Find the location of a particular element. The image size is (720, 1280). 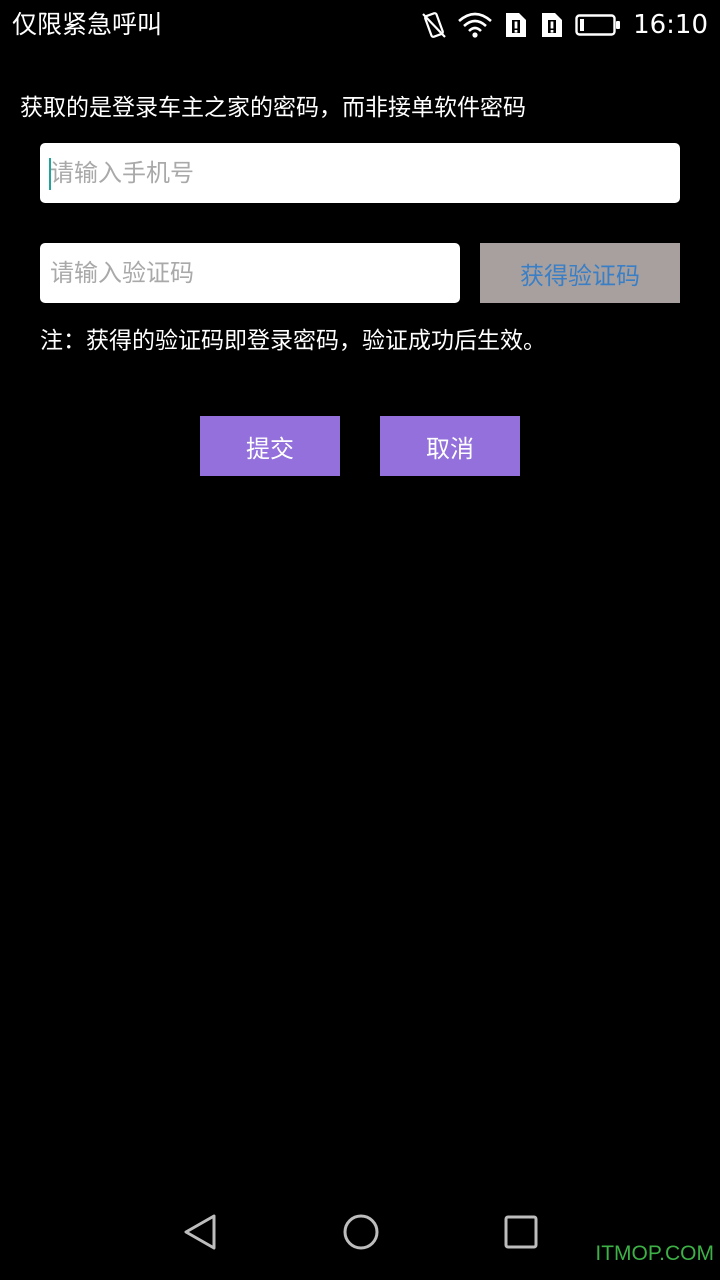

wifi-icon is located at coordinates (475, 25).